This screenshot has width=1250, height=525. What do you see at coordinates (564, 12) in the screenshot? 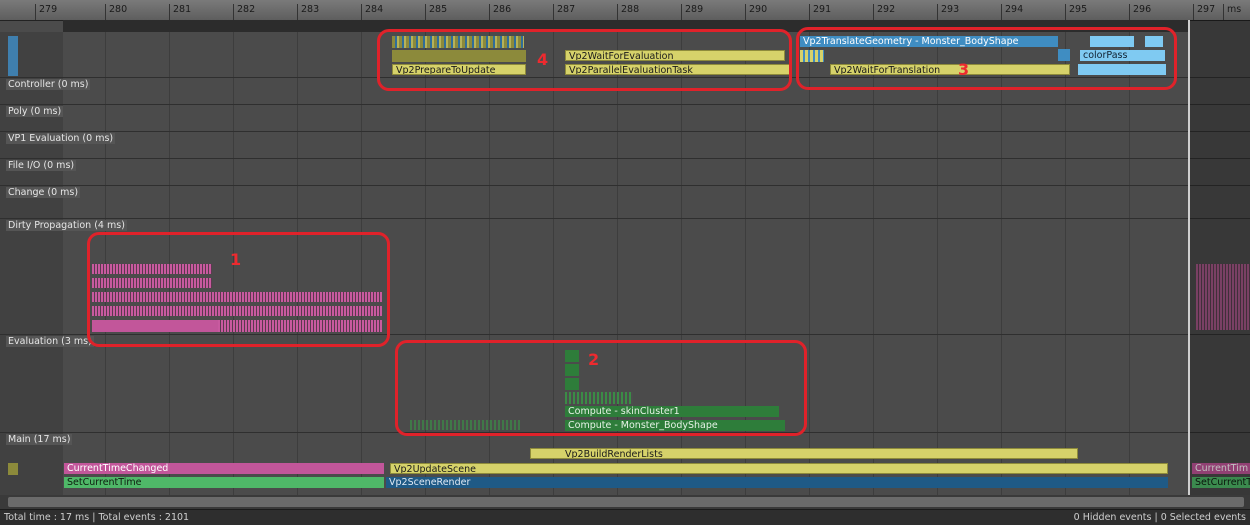
I see `ruler-tick-287: 287` at bounding box center [564, 12].